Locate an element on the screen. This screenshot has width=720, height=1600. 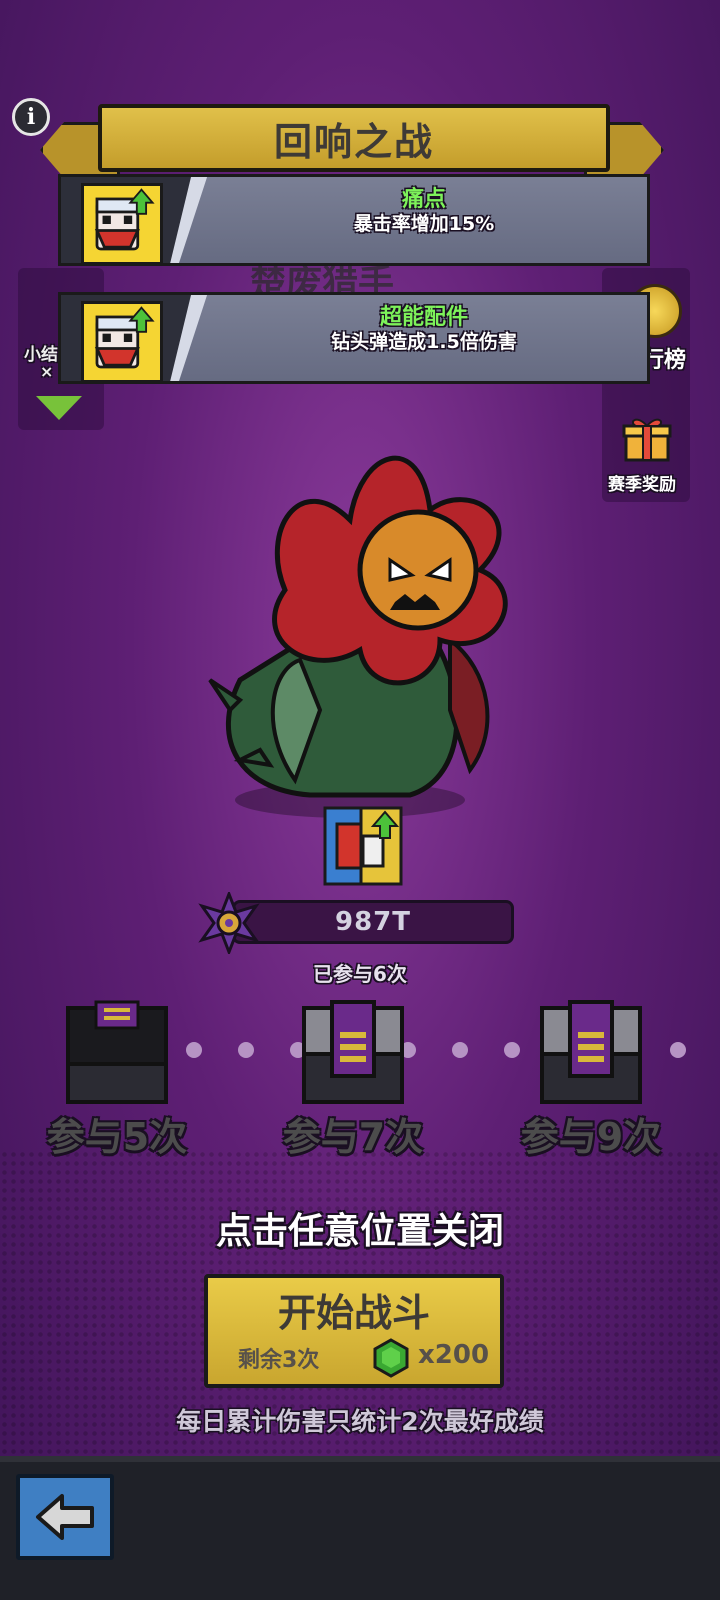
remaining-attempts: 剩余3次 is located at coordinates (279, 1360).